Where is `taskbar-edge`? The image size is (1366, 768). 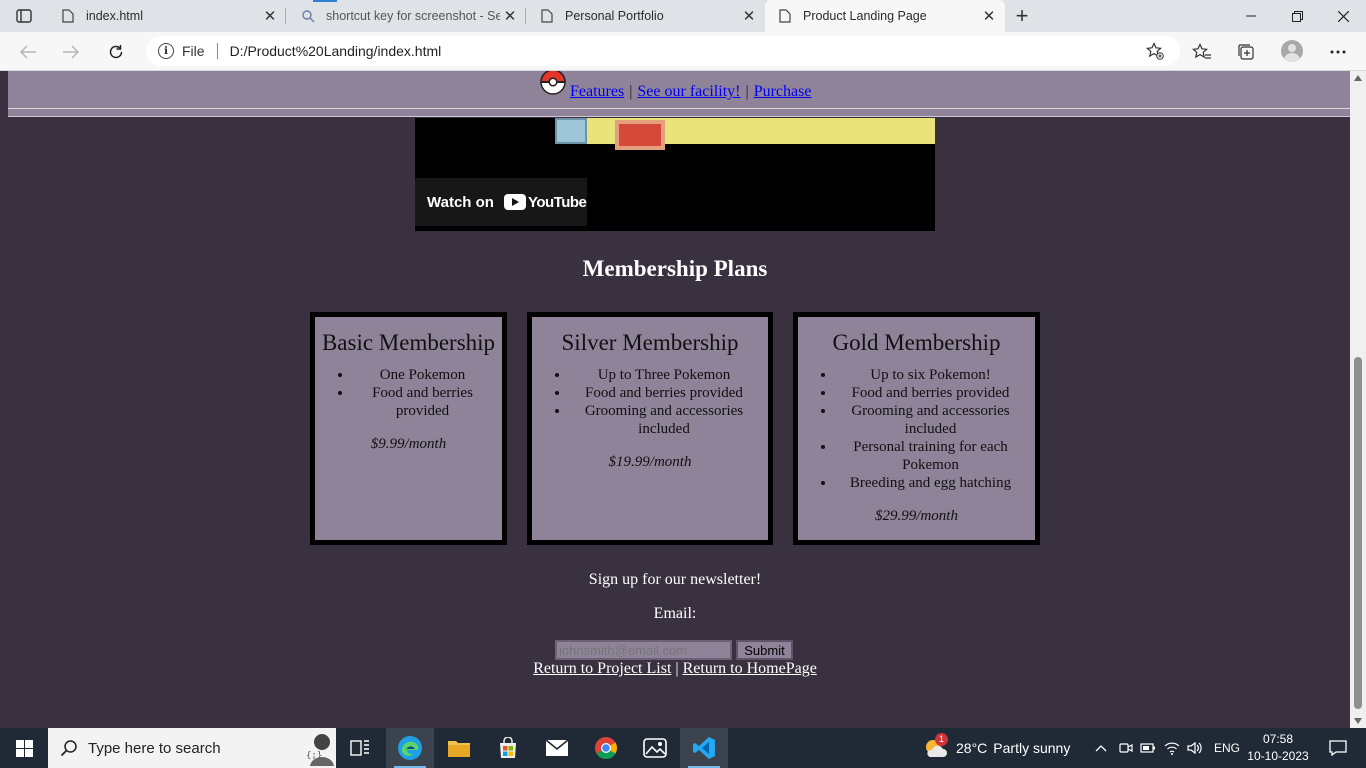 taskbar-edge is located at coordinates (410, 748).